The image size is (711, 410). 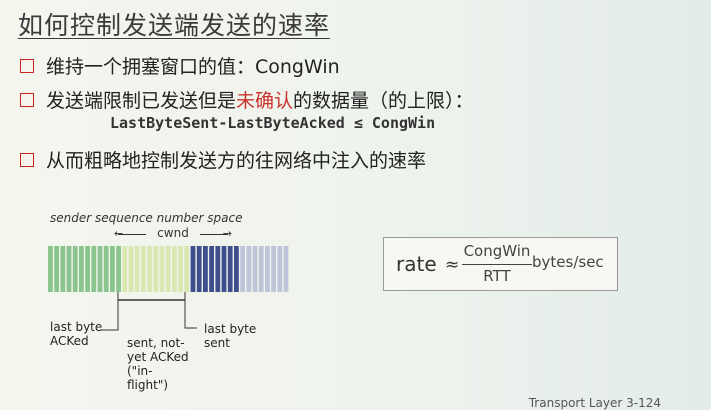 What do you see at coordinates (497, 251) in the screenshot?
I see `numerator: CongWin` at bounding box center [497, 251].